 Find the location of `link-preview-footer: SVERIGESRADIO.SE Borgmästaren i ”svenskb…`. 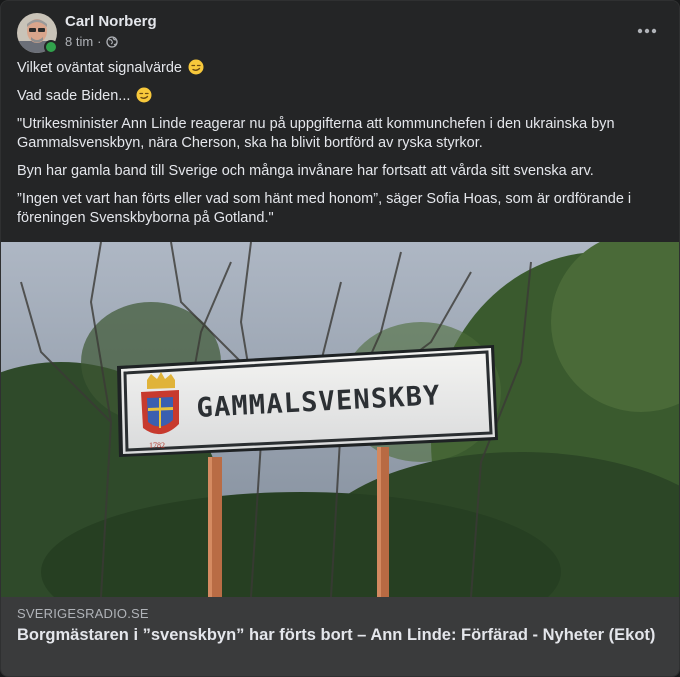

link-preview-footer: SVERIGESRADIO.SE Borgmästaren i ”svenskb… is located at coordinates (340, 636).